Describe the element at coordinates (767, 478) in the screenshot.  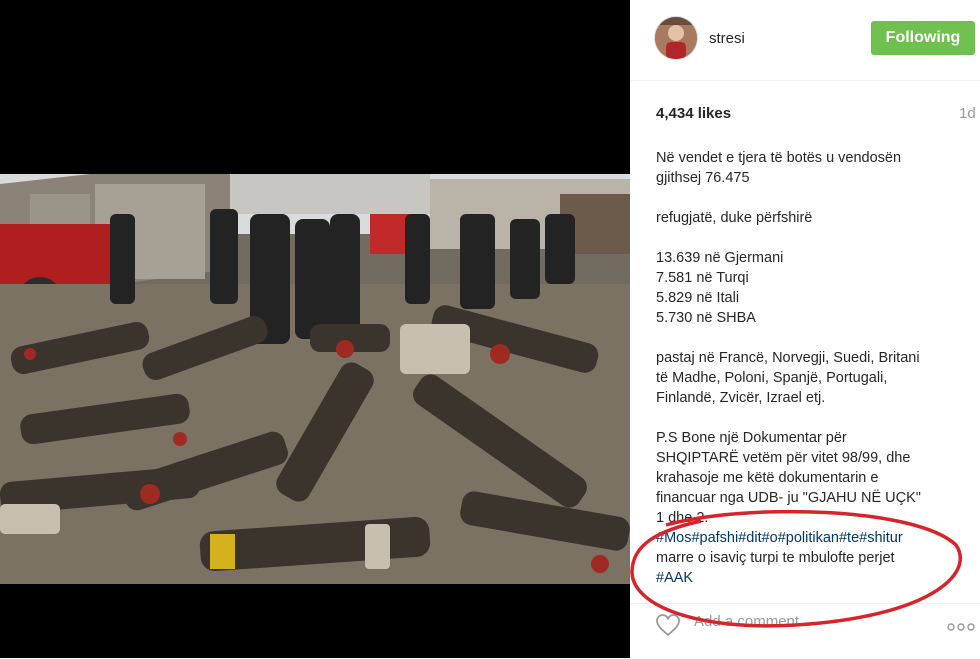
I see `caption-line: krahasoje me këtë dokumentarin e` at that location.